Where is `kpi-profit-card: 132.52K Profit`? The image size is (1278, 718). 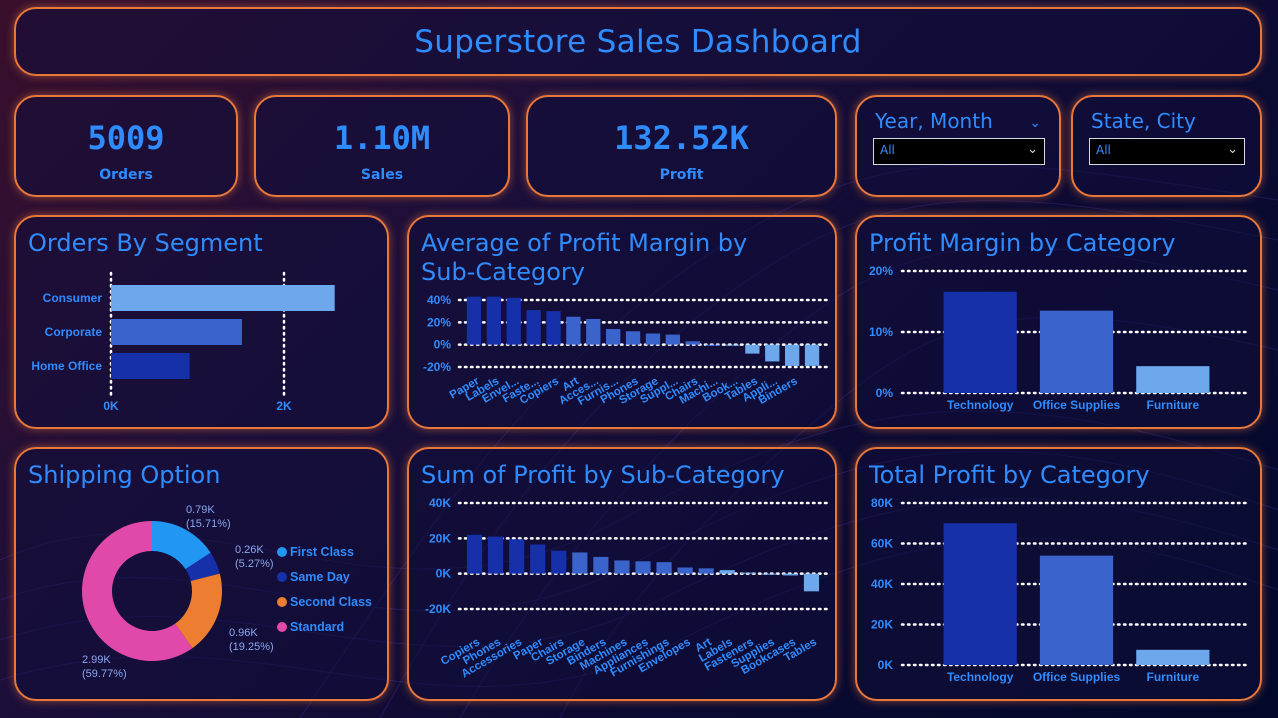 kpi-profit-card: 132.52K Profit is located at coordinates (681, 146).